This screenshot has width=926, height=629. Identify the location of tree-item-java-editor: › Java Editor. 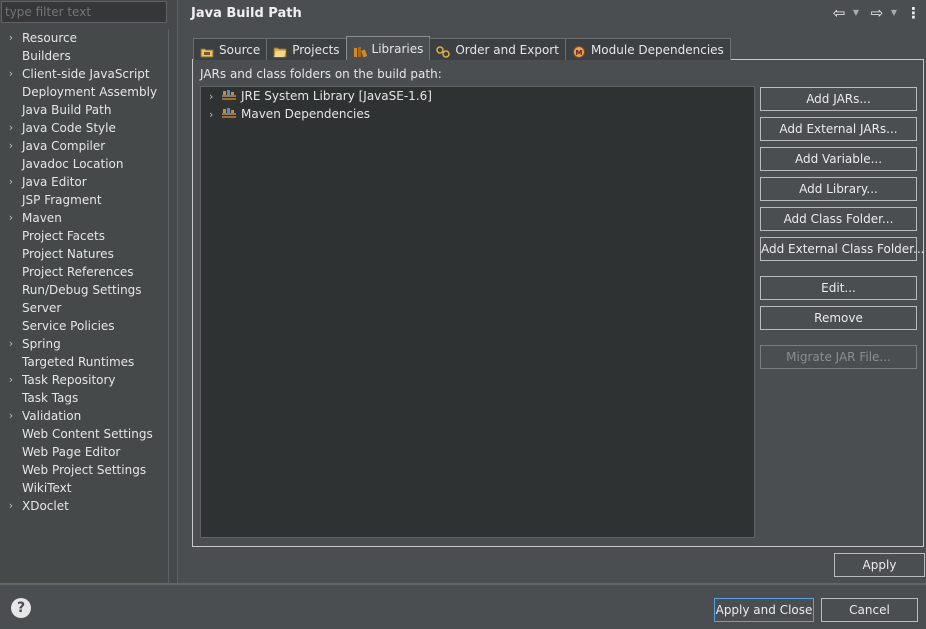
(89, 182).